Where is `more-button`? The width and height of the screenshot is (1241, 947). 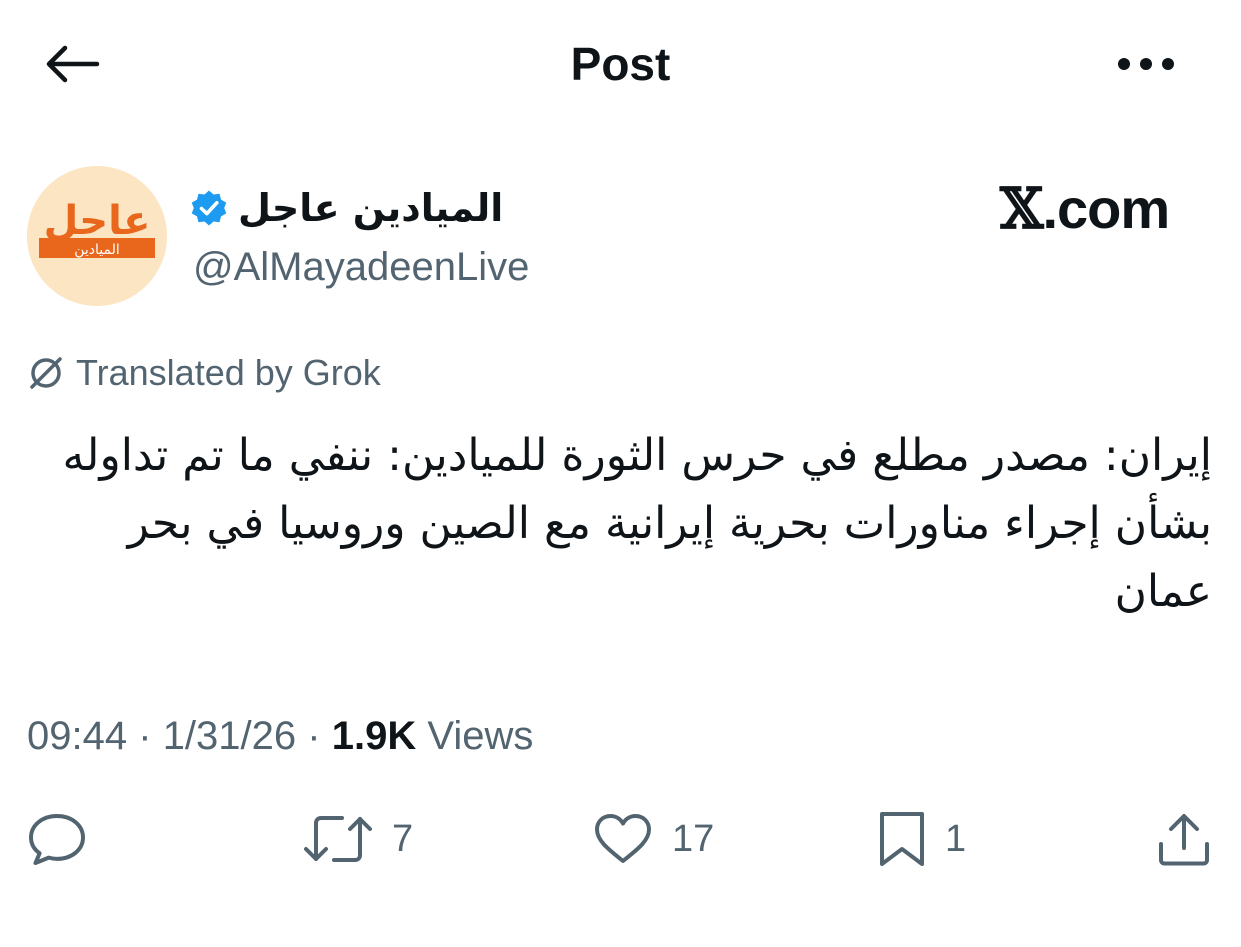
more-button is located at coordinates (1146, 64).